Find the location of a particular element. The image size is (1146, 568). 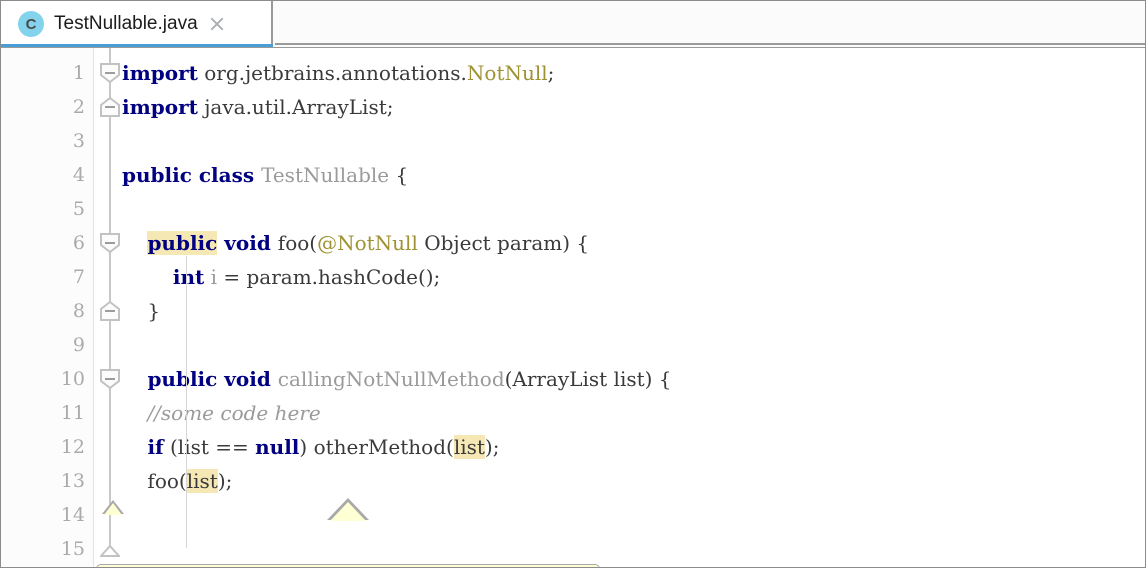

java-class-icon: C is located at coordinates (31, 24).